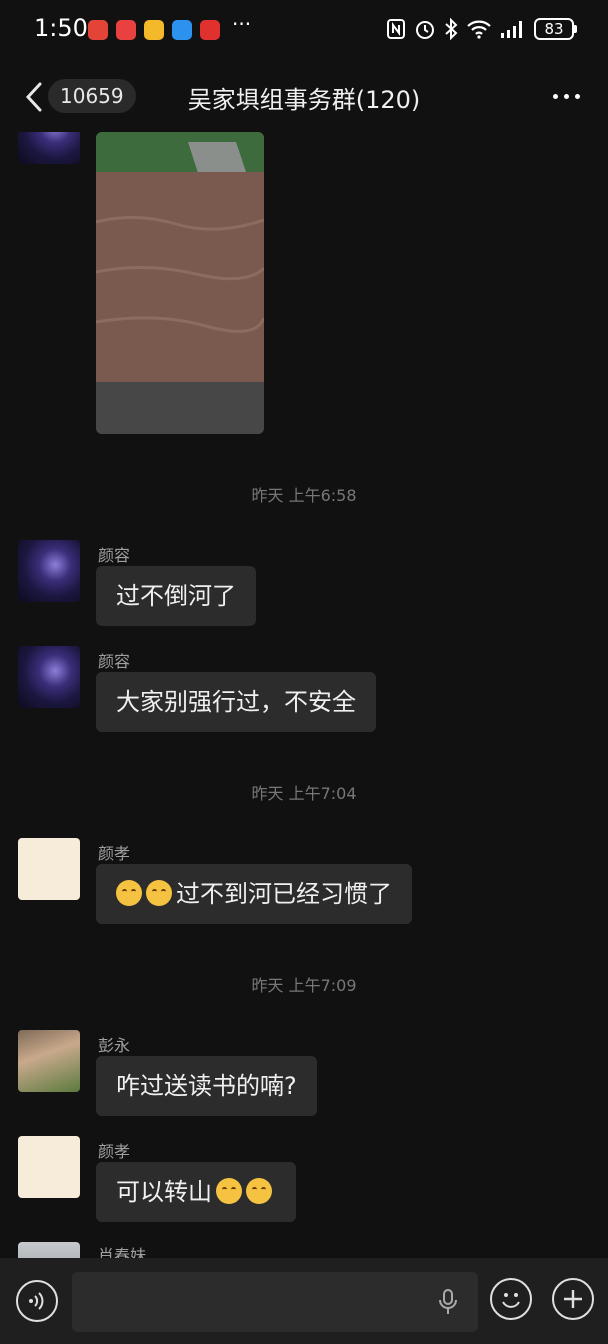  I want to click on emoji-button, so click(511, 1299).